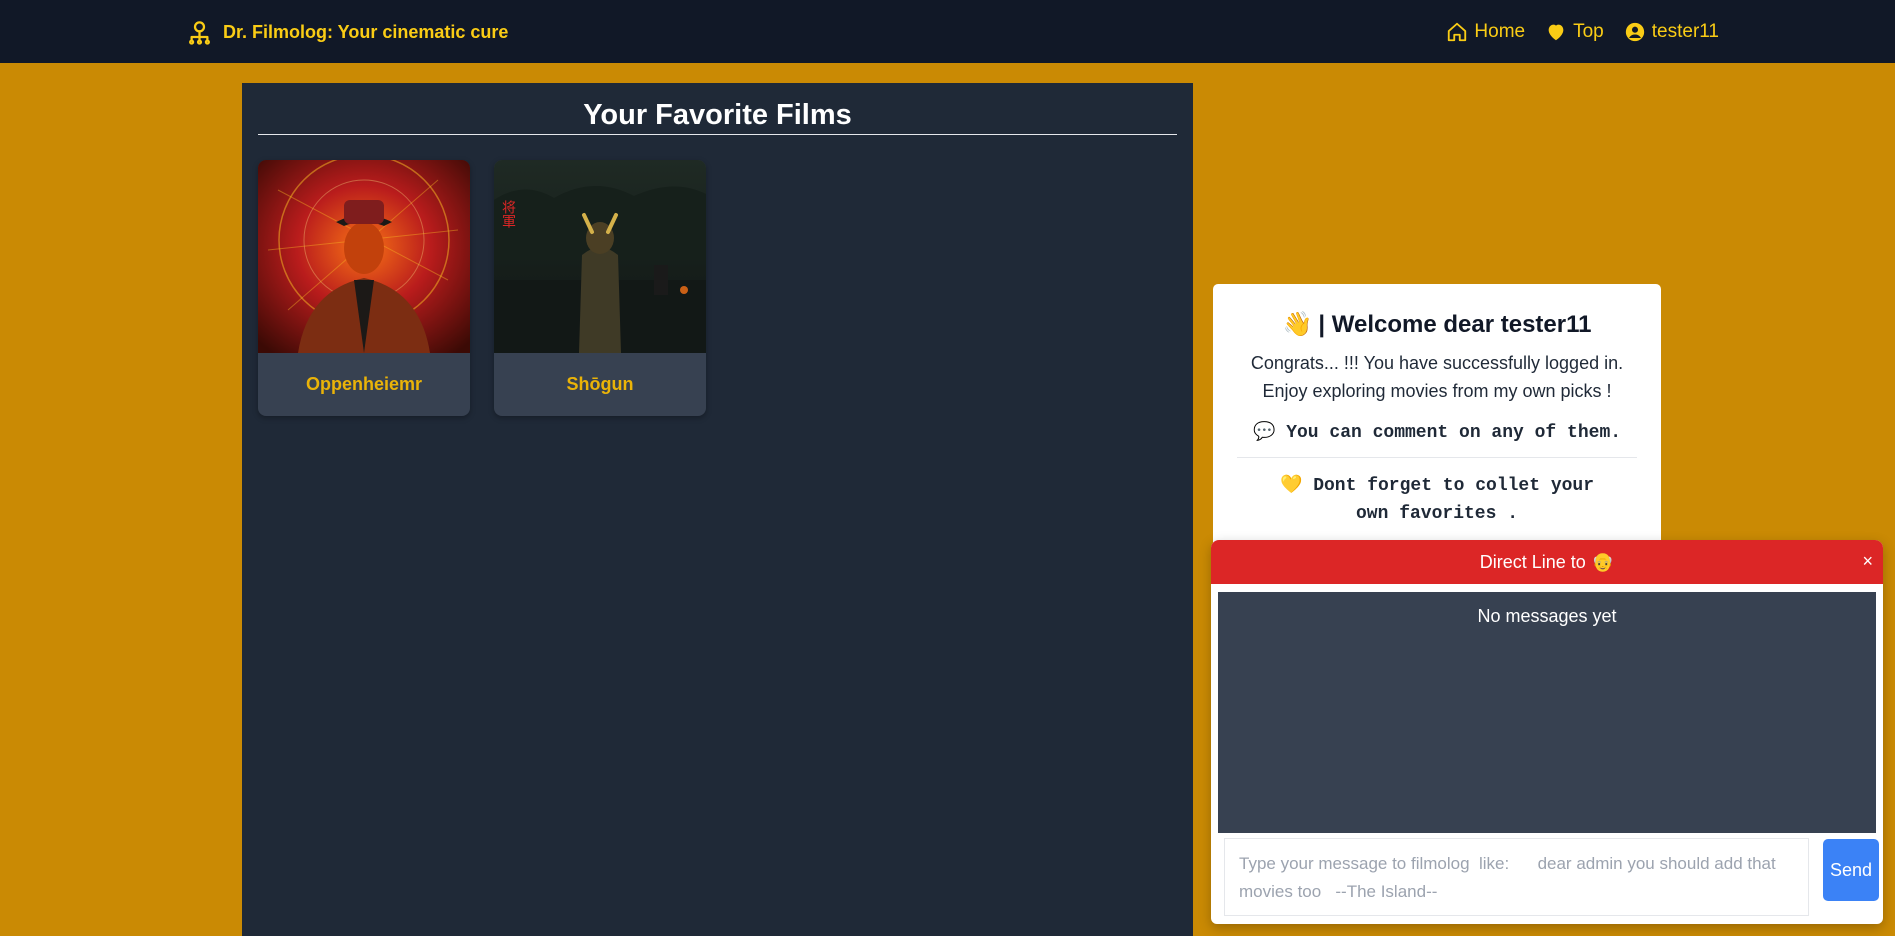 Image resolution: width=1895 pixels, height=936 pixels. Describe the element at coordinates (1516, 877) in the screenshot. I see `chat-message-input` at that location.